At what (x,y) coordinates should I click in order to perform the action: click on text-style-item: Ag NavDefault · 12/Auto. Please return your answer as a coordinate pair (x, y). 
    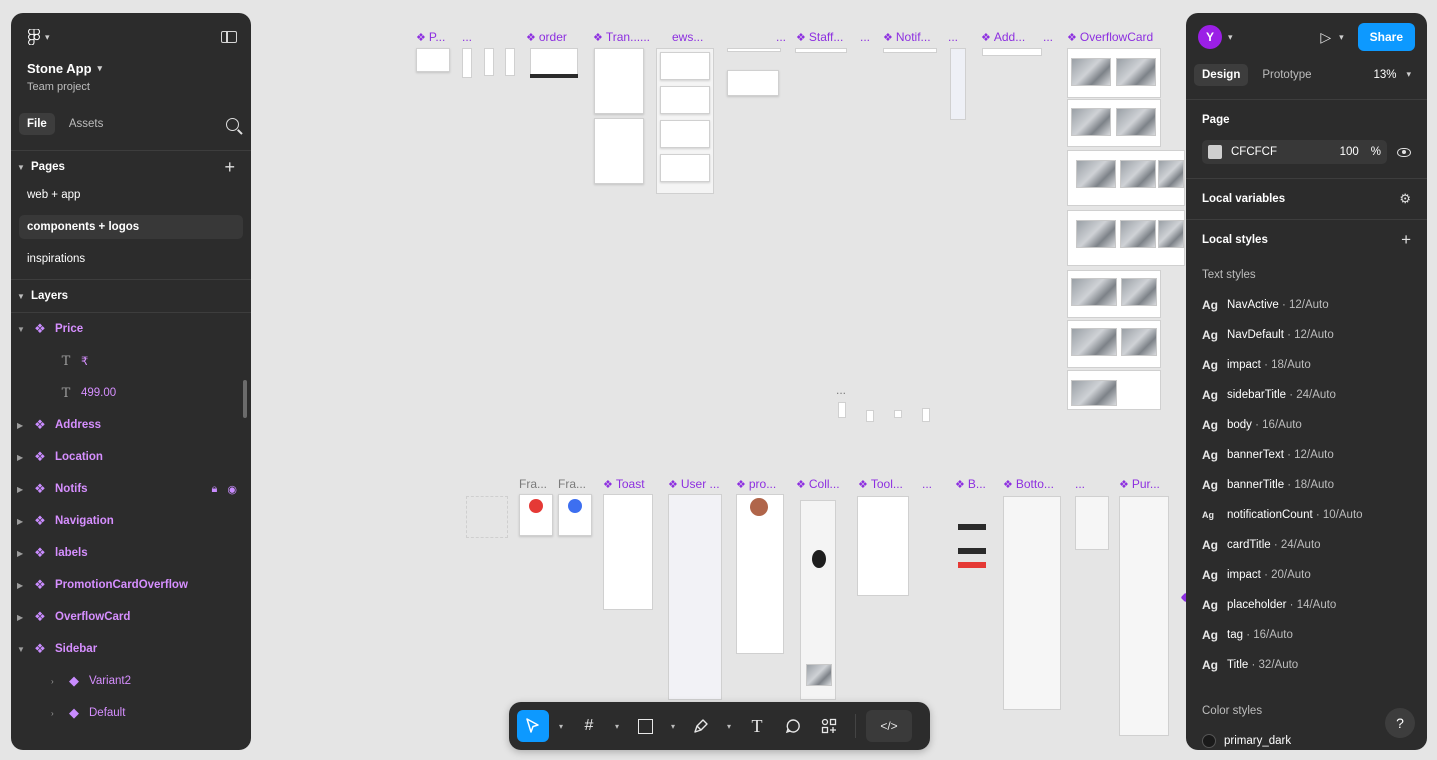
    Looking at the image, I should click on (1306, 335).